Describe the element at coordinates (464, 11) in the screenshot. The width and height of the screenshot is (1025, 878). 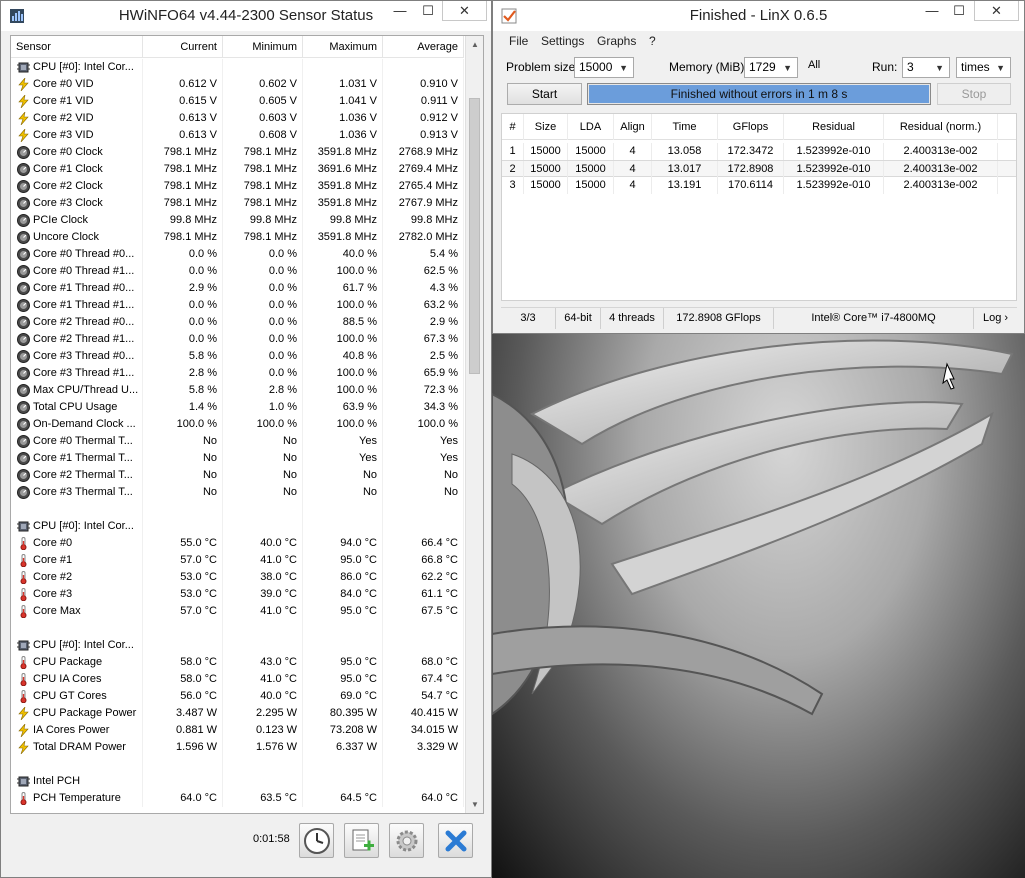
I see `close-button: ✕` at that location.